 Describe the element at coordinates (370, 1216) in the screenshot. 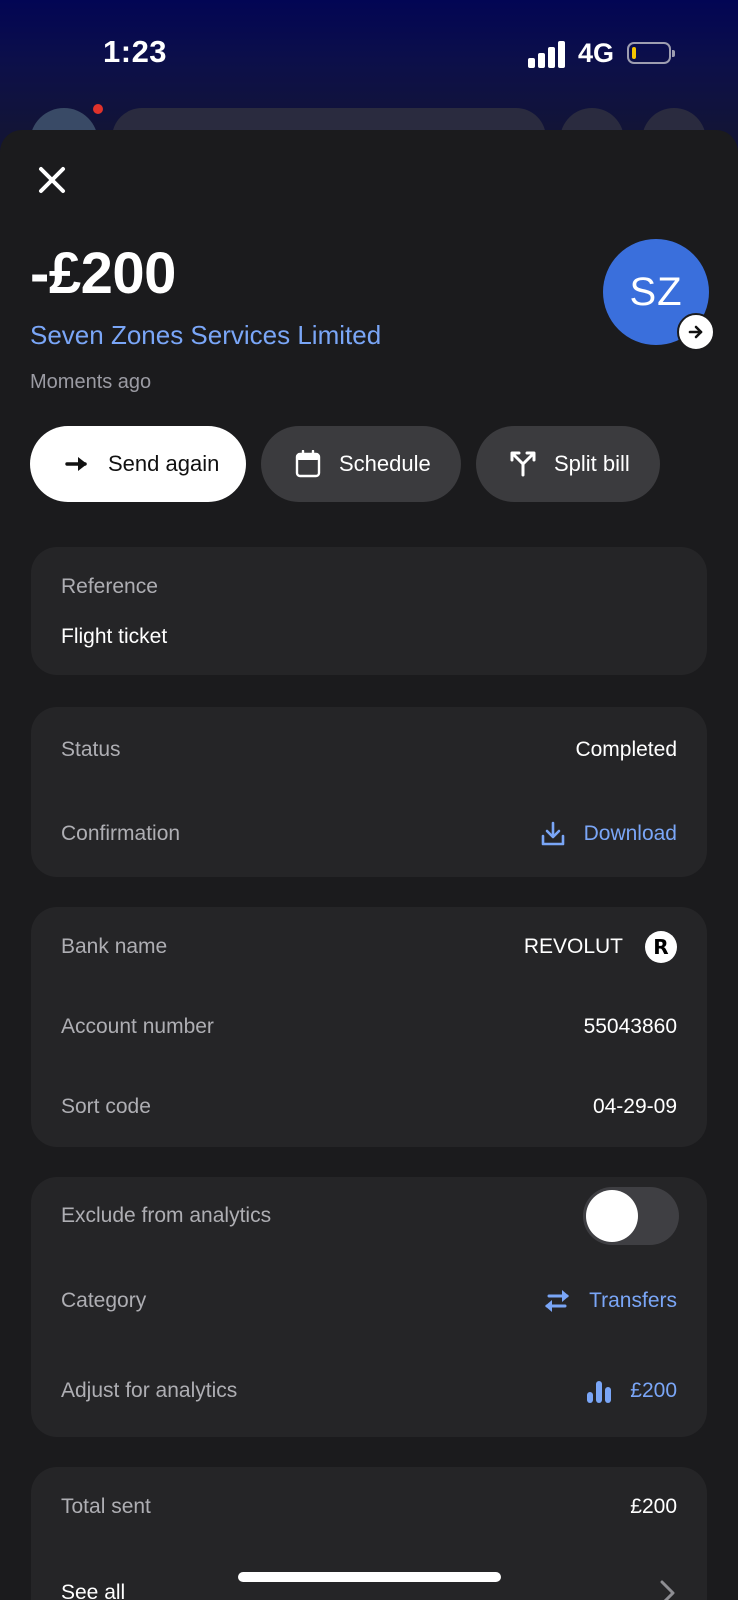

I see `exclude-analytics-row: Exclude from analytics` at that location.